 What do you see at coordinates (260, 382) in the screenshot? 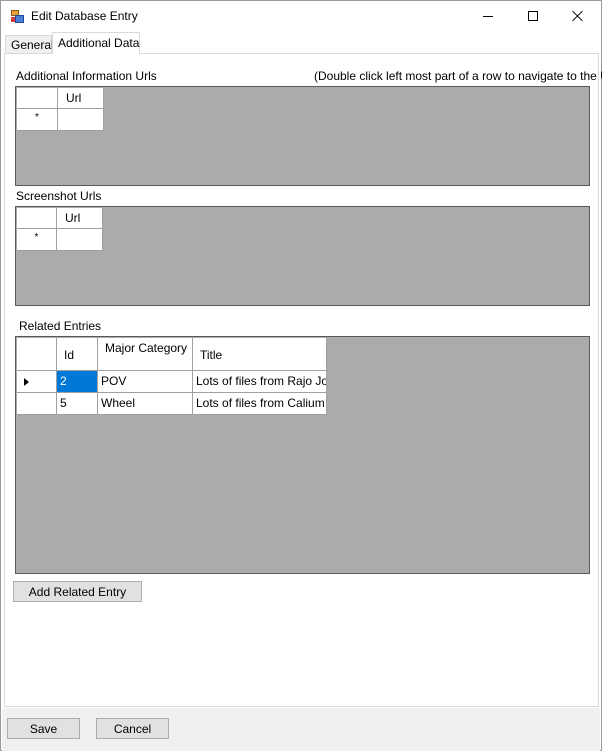
I see `related-row-1-title: Lots of files from Rajo Joey` at bounding box center [260, 382].